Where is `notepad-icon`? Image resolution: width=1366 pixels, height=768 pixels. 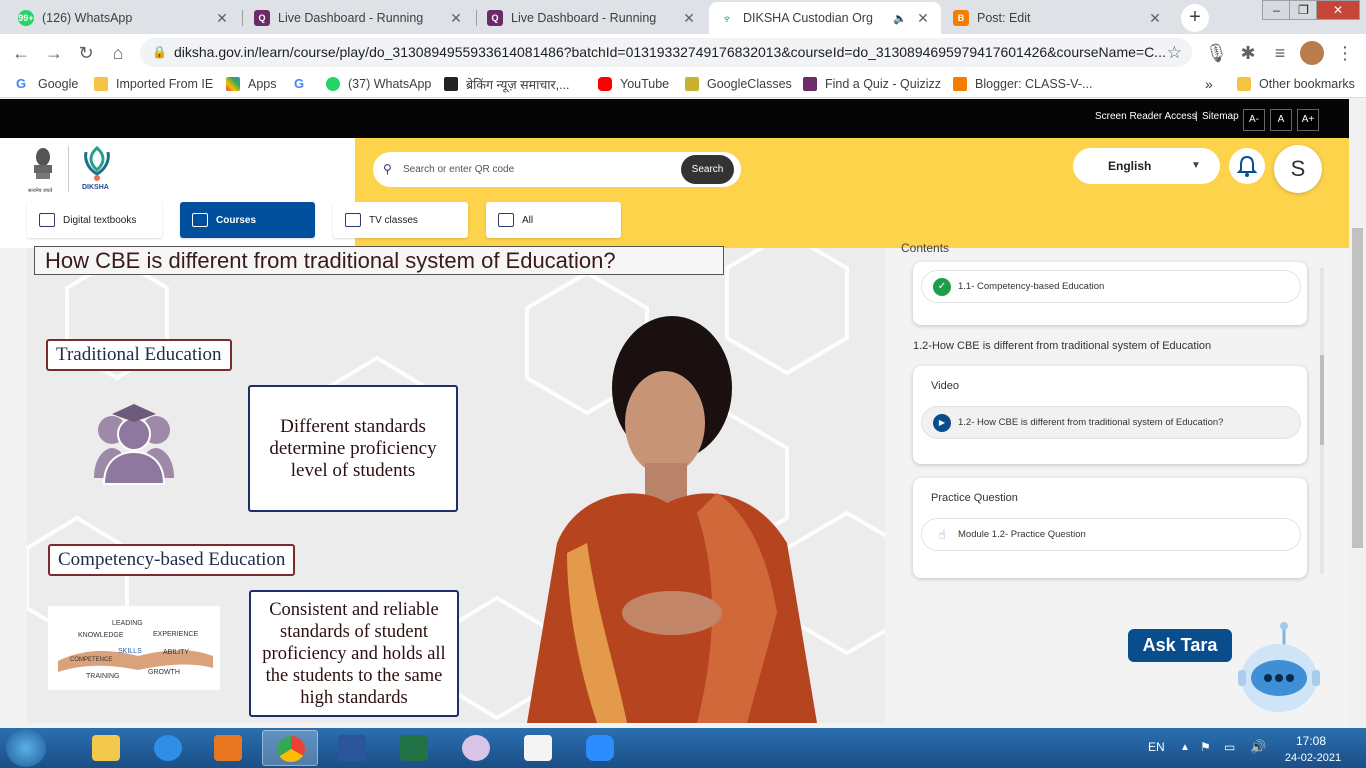 notepad-icon is located at coordinates (538, 748).